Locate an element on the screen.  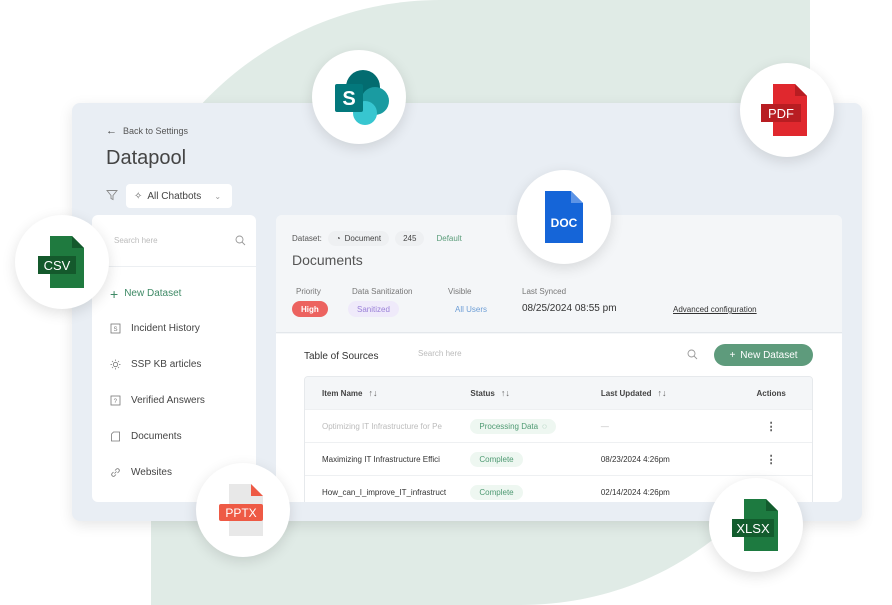
new-dataset-button-label: New Dataset is located at coordinates (769, 355).